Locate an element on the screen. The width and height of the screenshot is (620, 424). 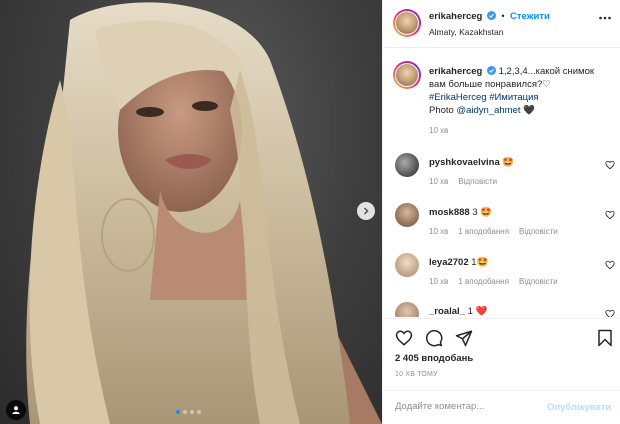
comment-item: pyshkovaelvina 🤩 10 хв Відповісти is located at coordinates (501, 178).